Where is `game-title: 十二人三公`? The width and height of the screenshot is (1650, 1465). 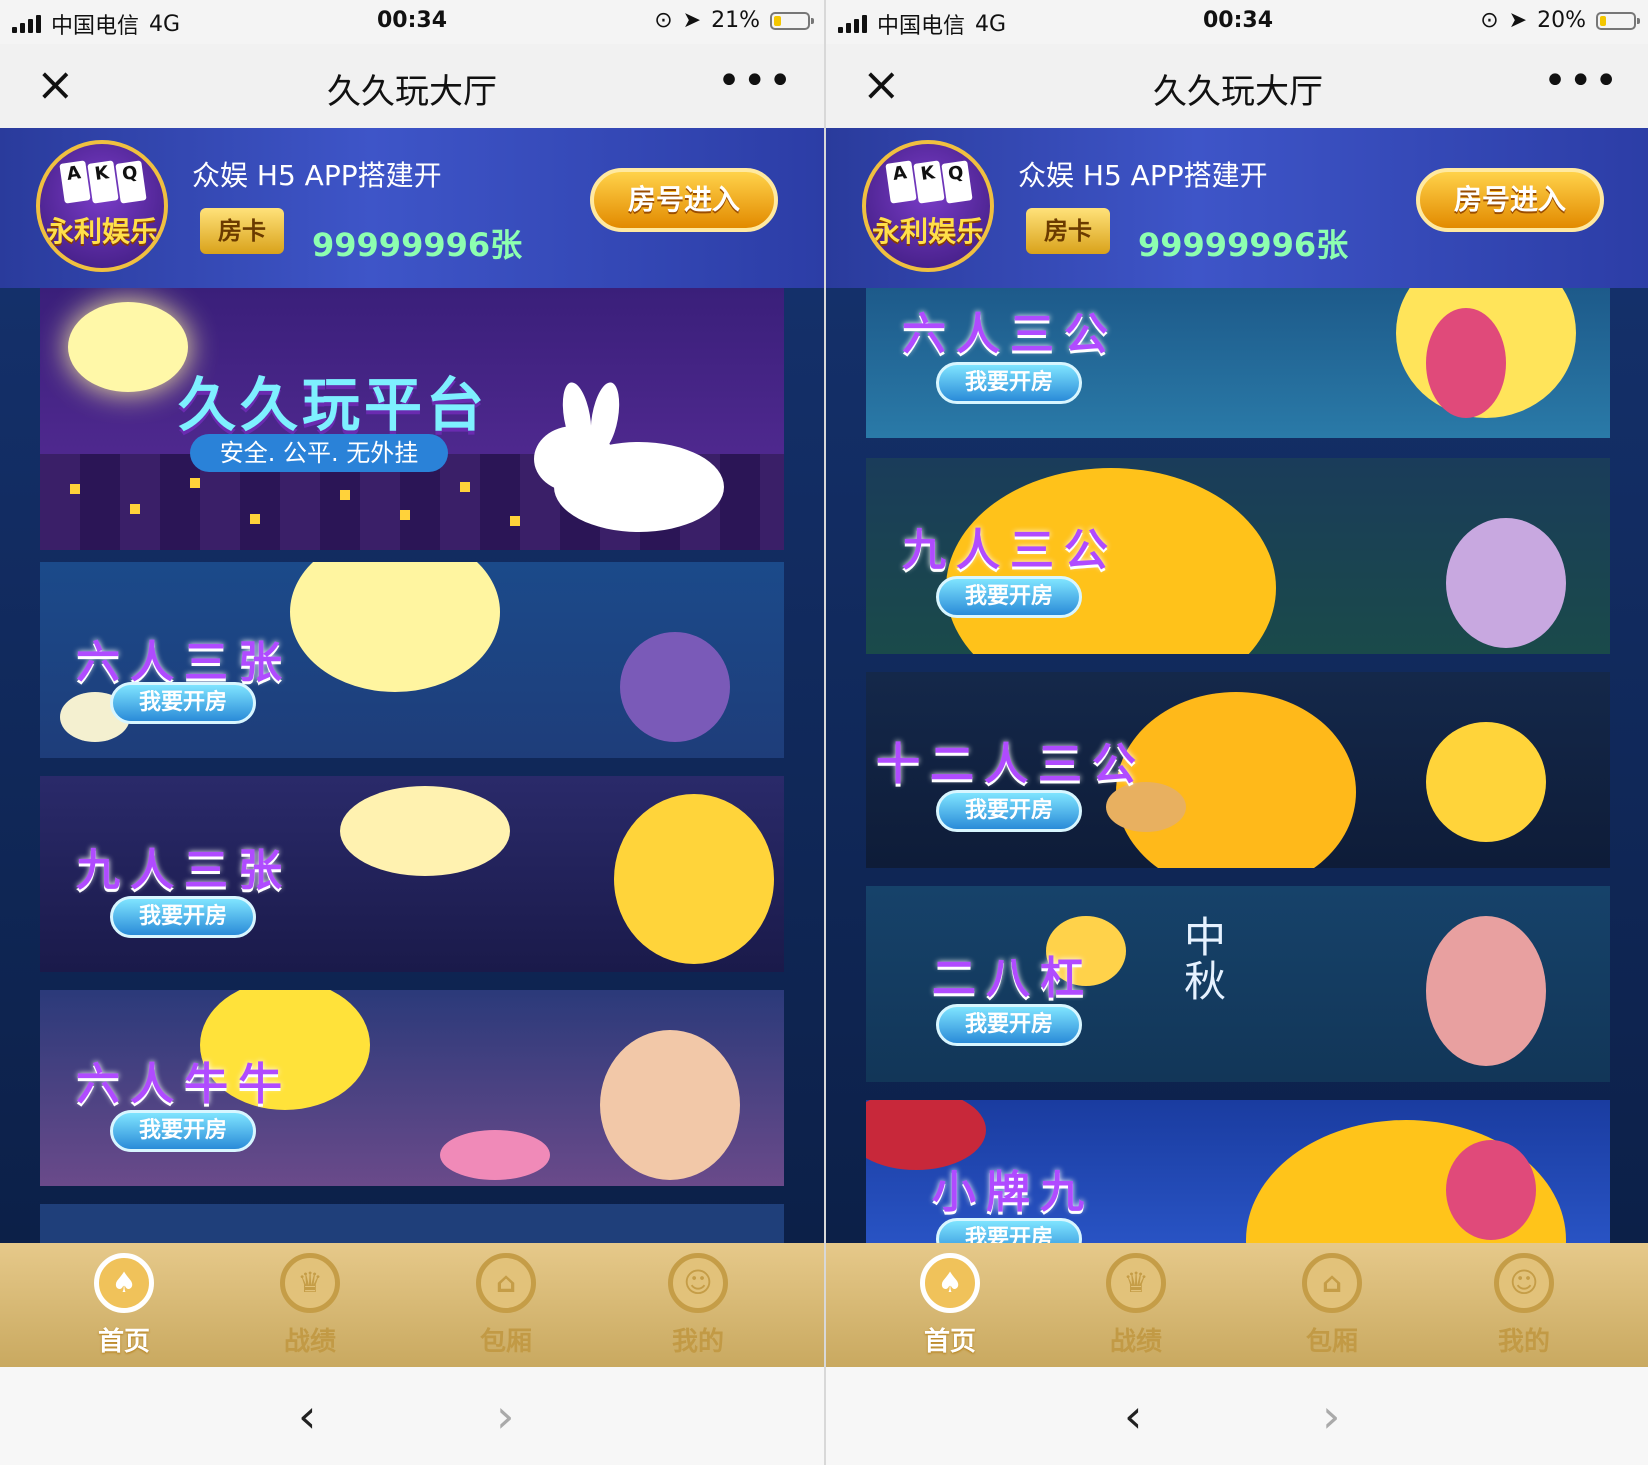 game-title: 十二人三公 is located at coordinates (1011, 764).